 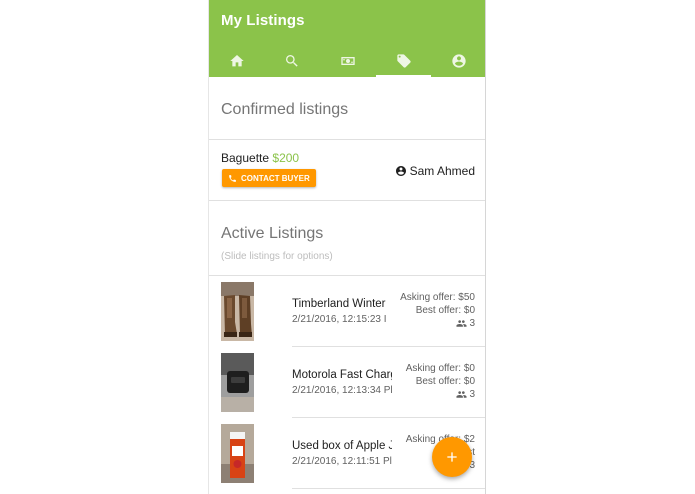 I want to click on account-icon, so click(x=459, y=60).